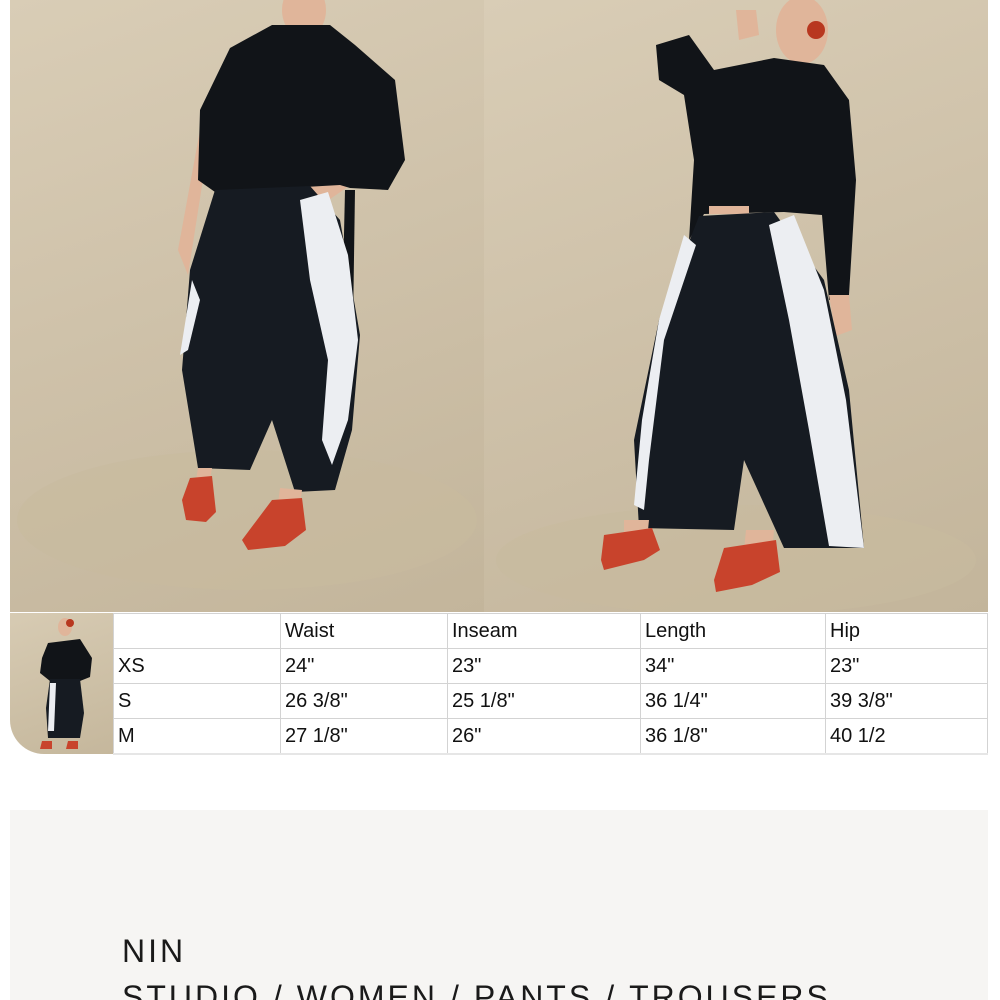  What do you see at coordinates (733, 666) in the screenshot?
I see `length-value: 34"` at bounding box center [733, 666].